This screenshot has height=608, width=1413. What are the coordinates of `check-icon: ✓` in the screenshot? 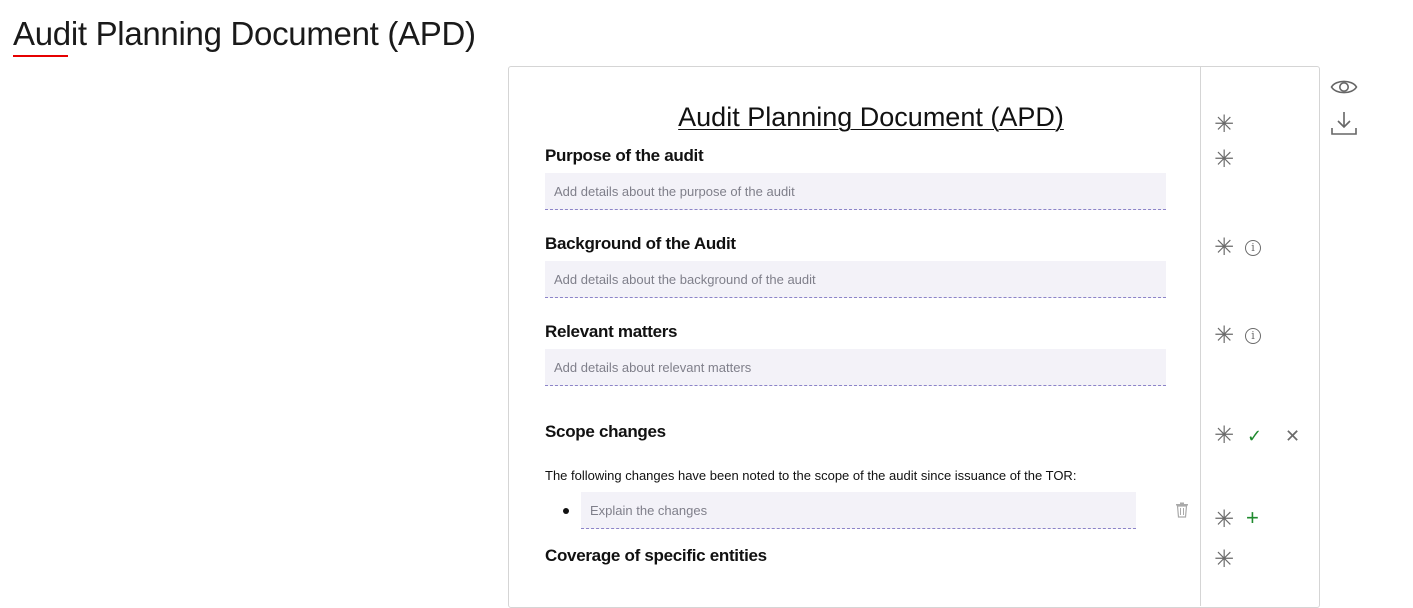 It's located at (1254, 436).